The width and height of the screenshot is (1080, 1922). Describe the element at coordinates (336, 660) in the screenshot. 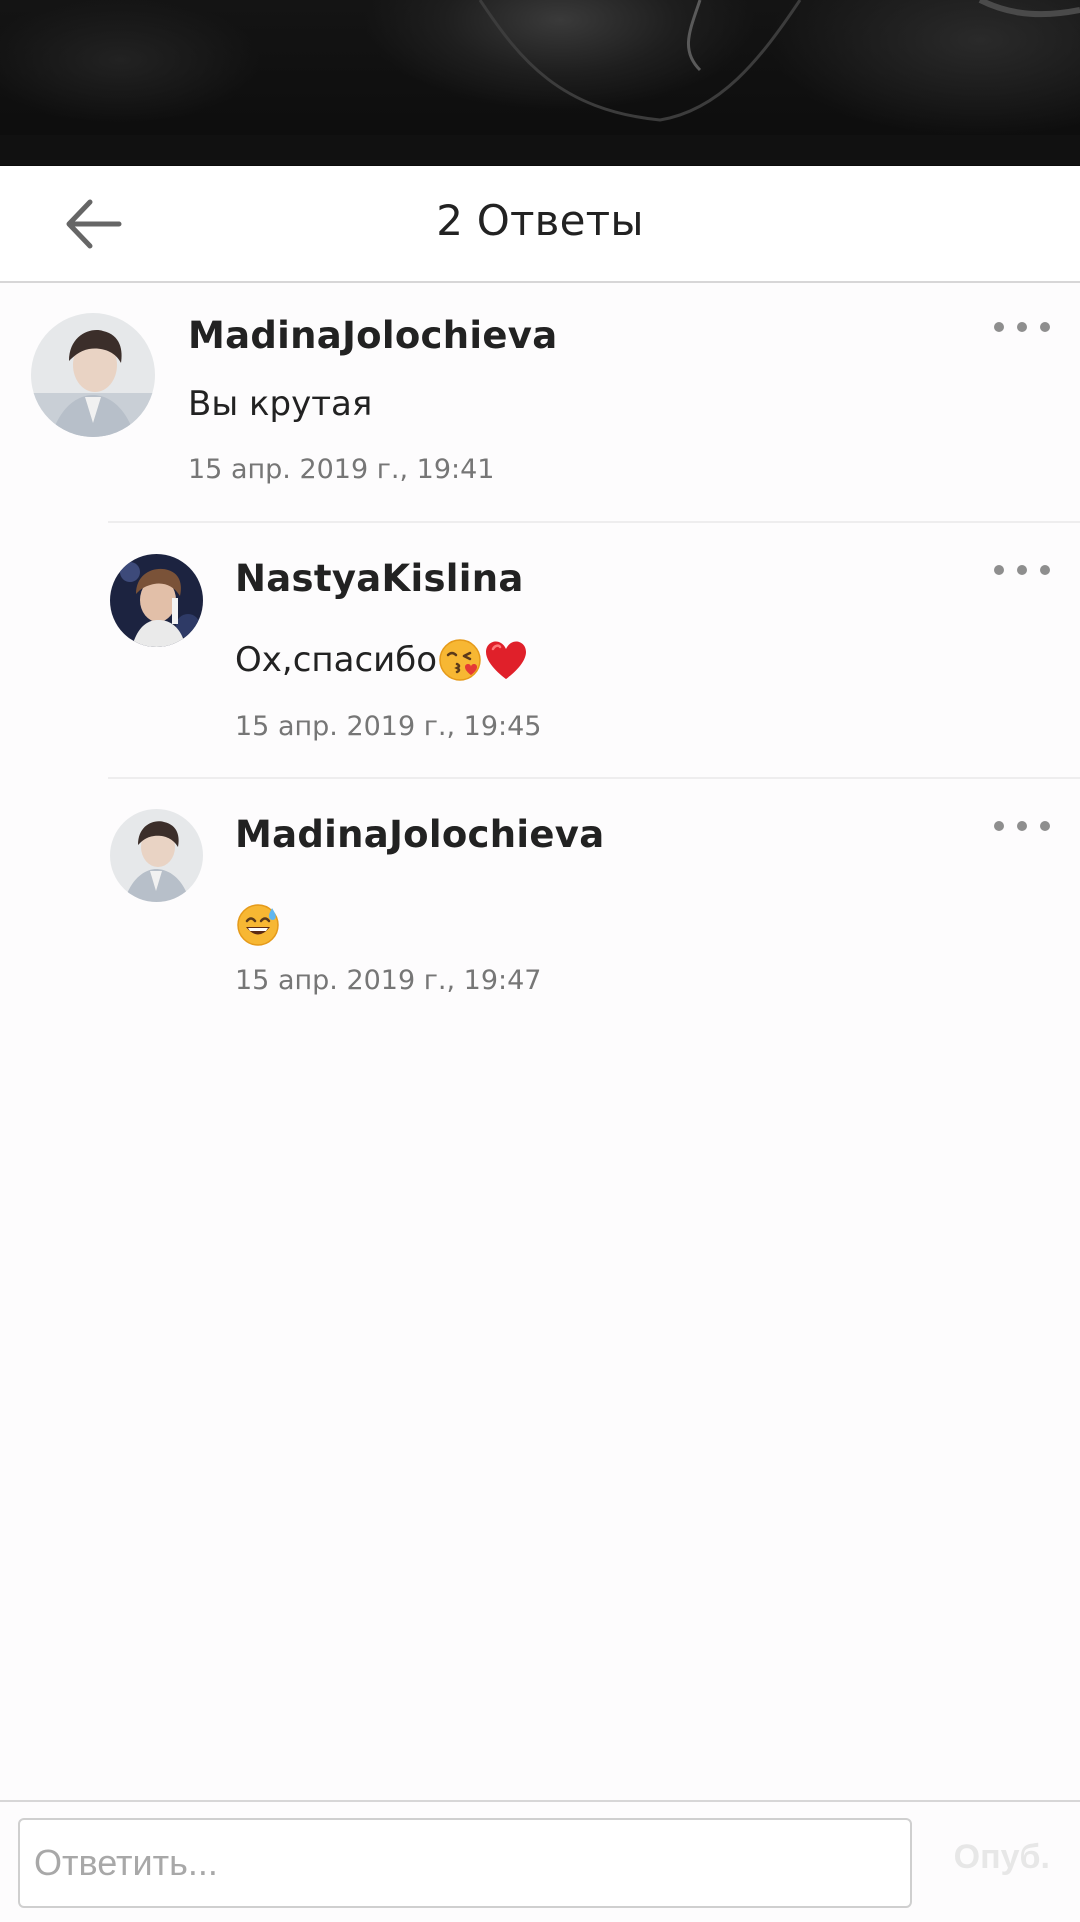

I see `reply-text: Ох,спасибо` at that location.